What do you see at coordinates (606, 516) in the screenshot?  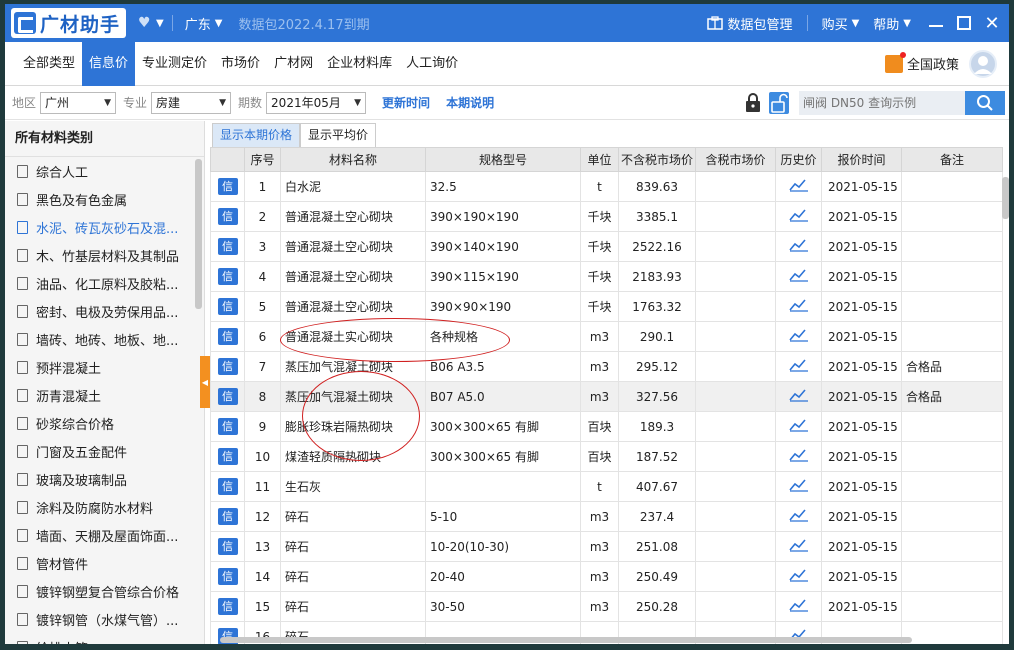 I see `table-row: 信 12 碎石 5-10 m3 237.4 2021-05-15` at bounding box center [606, 516].